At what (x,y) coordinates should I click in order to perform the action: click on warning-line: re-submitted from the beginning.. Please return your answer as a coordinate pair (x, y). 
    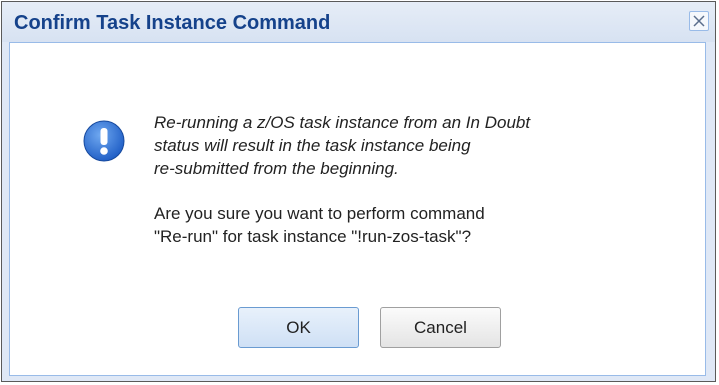
    Looking at the image, I should click on (276, 168).